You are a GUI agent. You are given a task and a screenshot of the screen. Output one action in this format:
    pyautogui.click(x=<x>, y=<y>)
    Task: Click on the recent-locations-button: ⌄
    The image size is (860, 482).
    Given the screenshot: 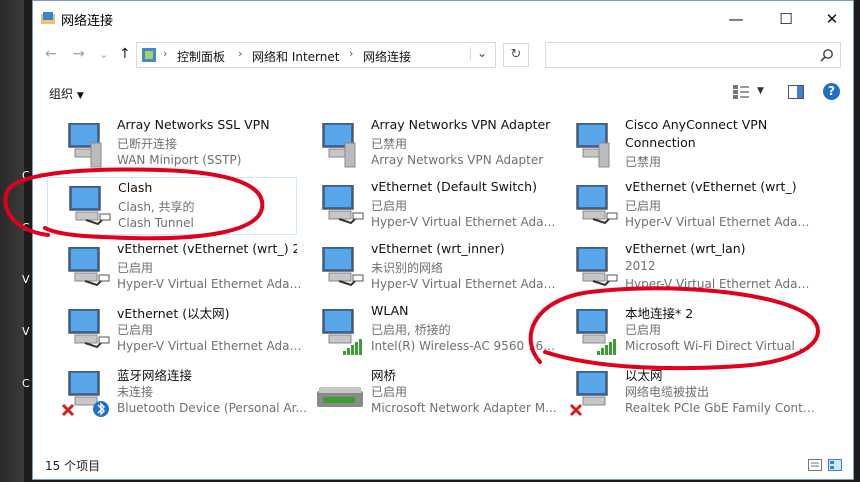 What is the action you would take?
    pyautogui.click(x=103, y=54)
    